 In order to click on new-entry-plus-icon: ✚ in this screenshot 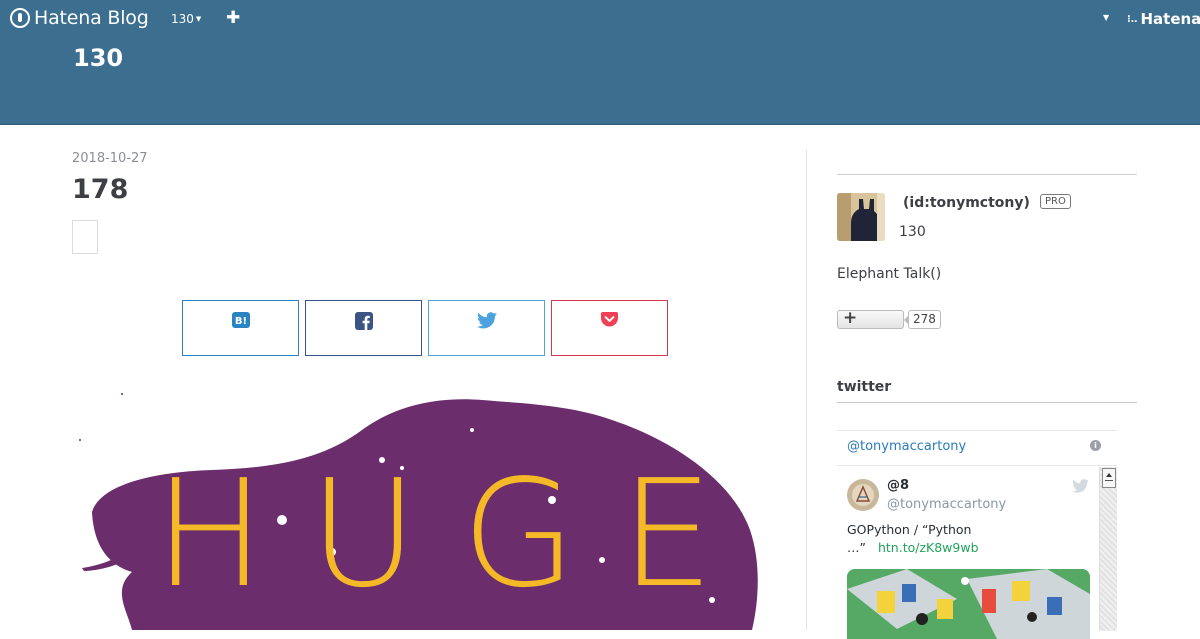, I will do `click(233, 18)`.